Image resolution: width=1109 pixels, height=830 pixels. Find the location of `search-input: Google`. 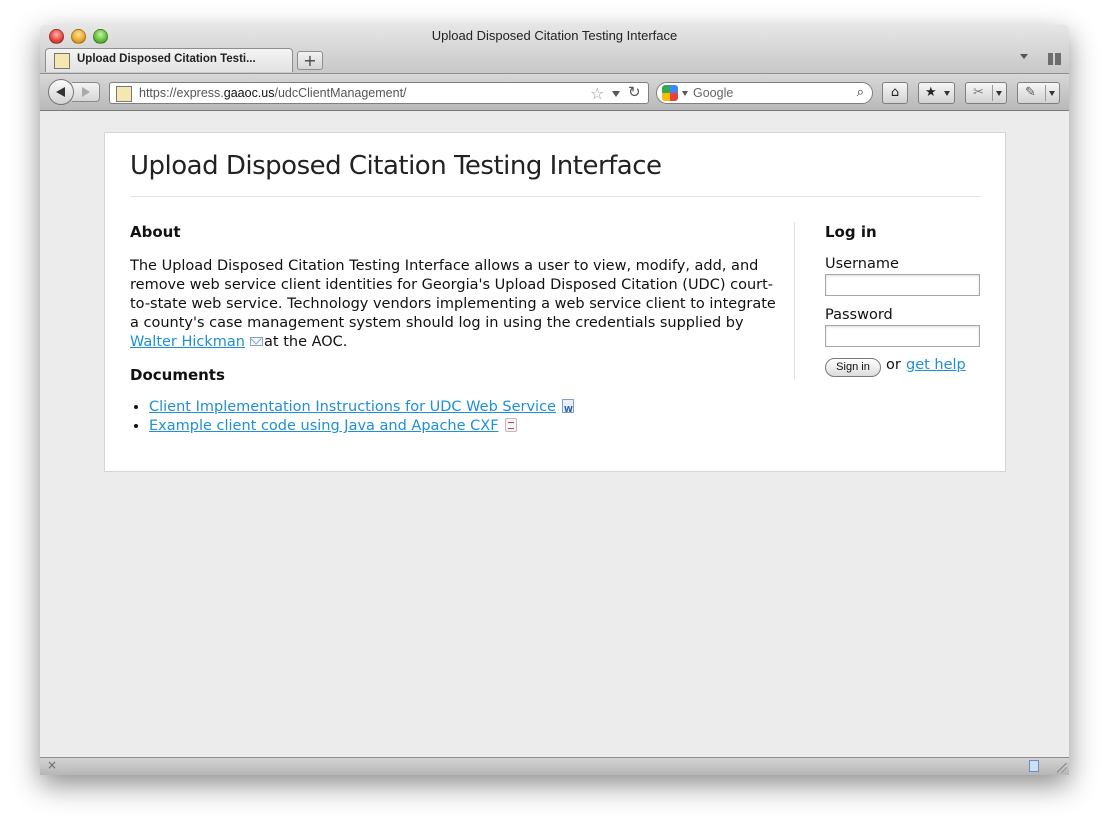

search-input: Google is located at coordinates (713, 93).